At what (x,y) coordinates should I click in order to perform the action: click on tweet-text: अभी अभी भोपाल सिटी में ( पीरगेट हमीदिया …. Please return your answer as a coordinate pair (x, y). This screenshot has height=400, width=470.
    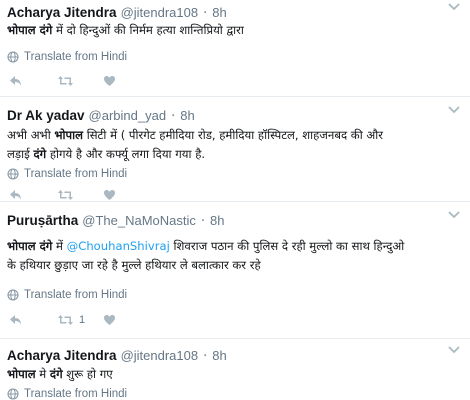
    Looking at the image, I should click on (234, 145).